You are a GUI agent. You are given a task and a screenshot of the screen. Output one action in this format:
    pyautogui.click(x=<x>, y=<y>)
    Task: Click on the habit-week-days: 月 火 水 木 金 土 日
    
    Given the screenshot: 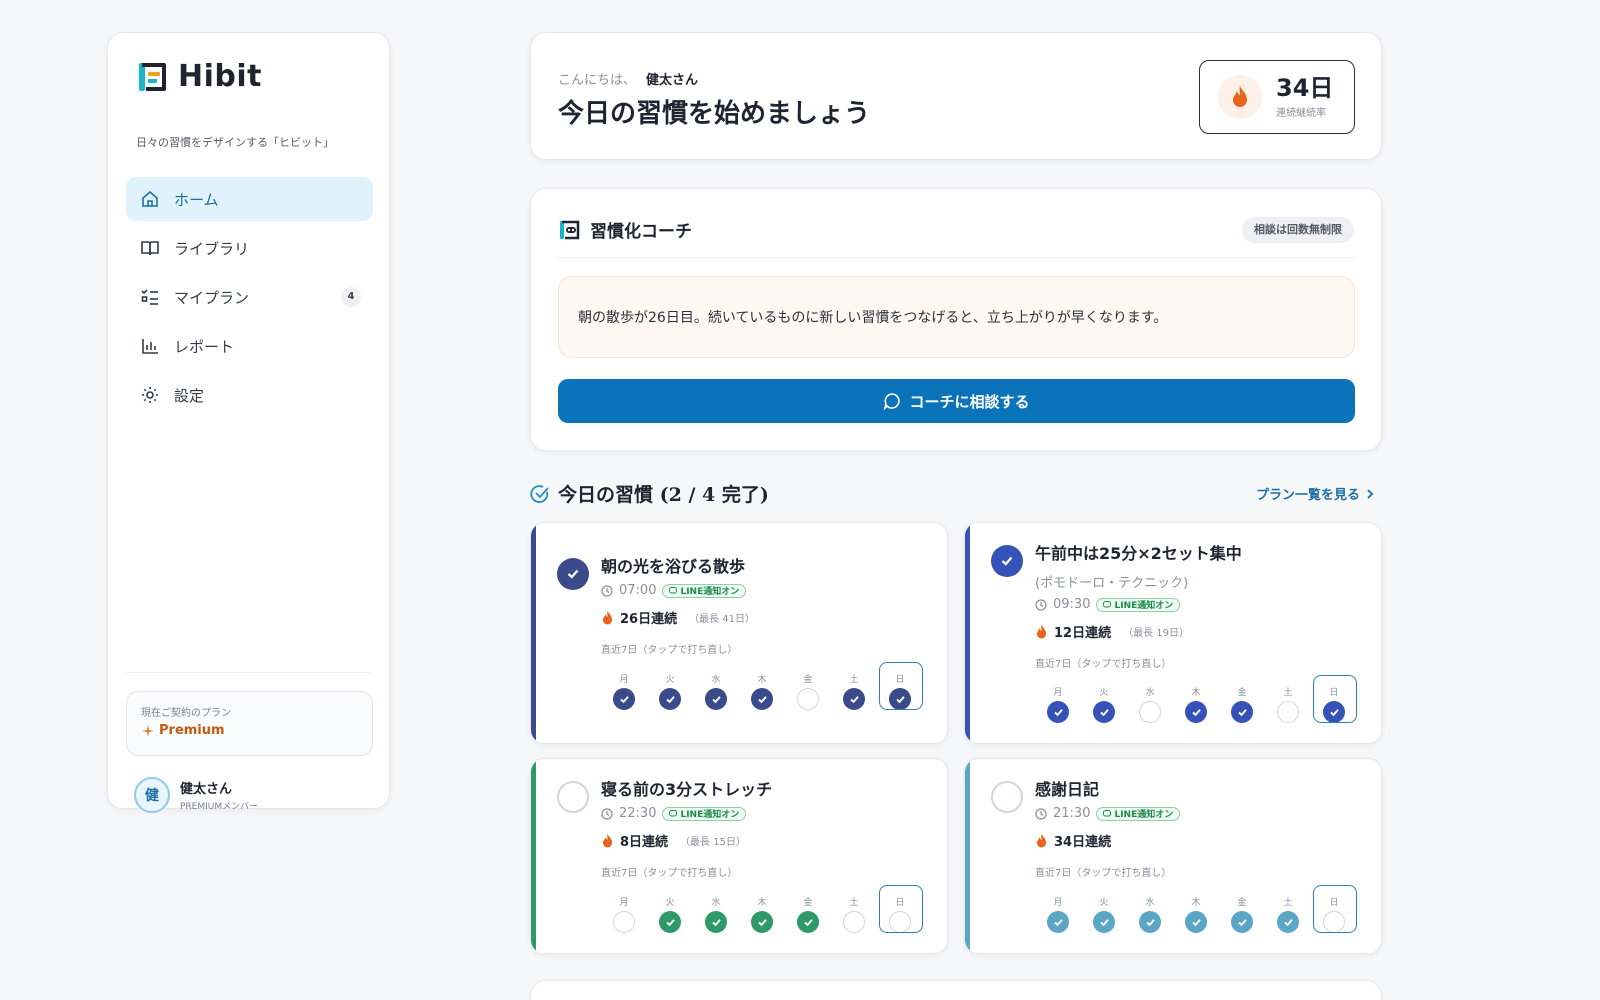 What is the action you would take?
    pyautogui.click(x=762, y=909)
    